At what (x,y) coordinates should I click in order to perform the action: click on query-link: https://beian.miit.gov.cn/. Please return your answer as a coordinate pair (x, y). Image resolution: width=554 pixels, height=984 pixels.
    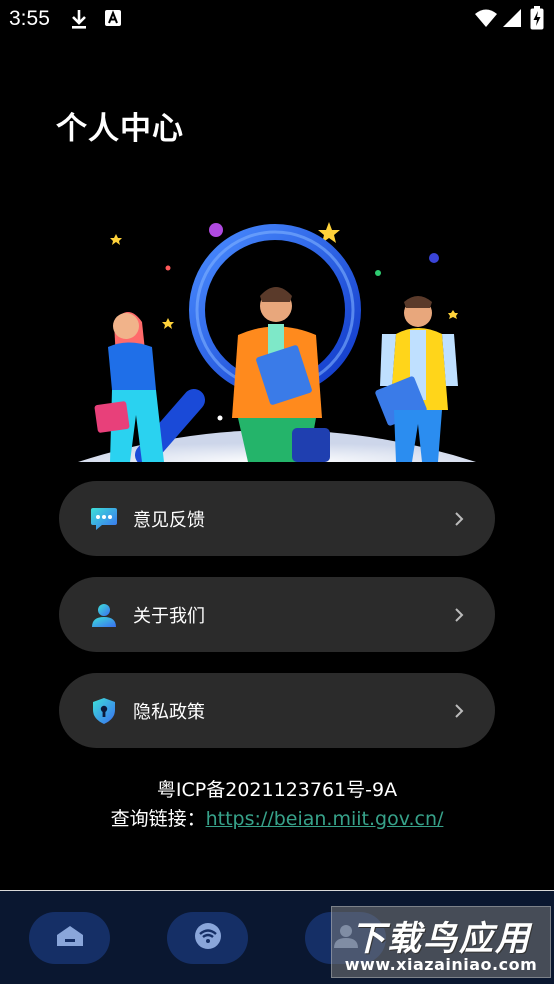
    Looking at the image, I should click on (325, 819).